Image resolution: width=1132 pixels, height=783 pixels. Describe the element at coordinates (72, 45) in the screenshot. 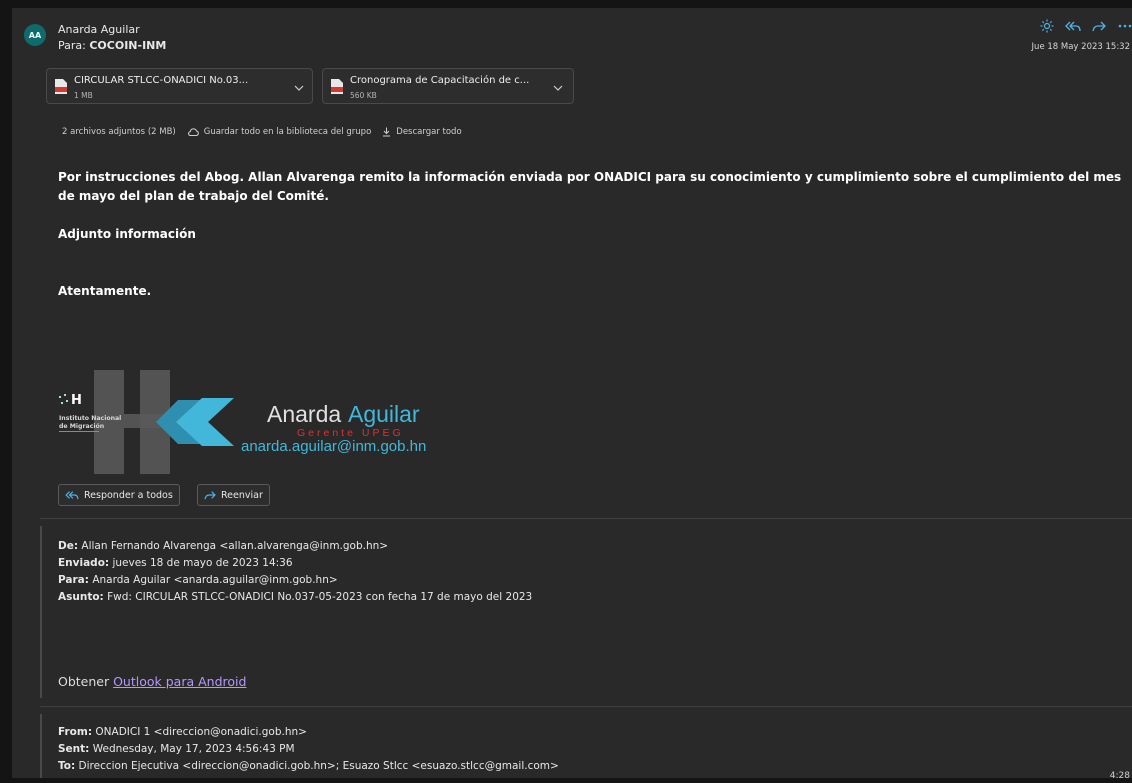

I see `to-prefix: Para:` at that location.